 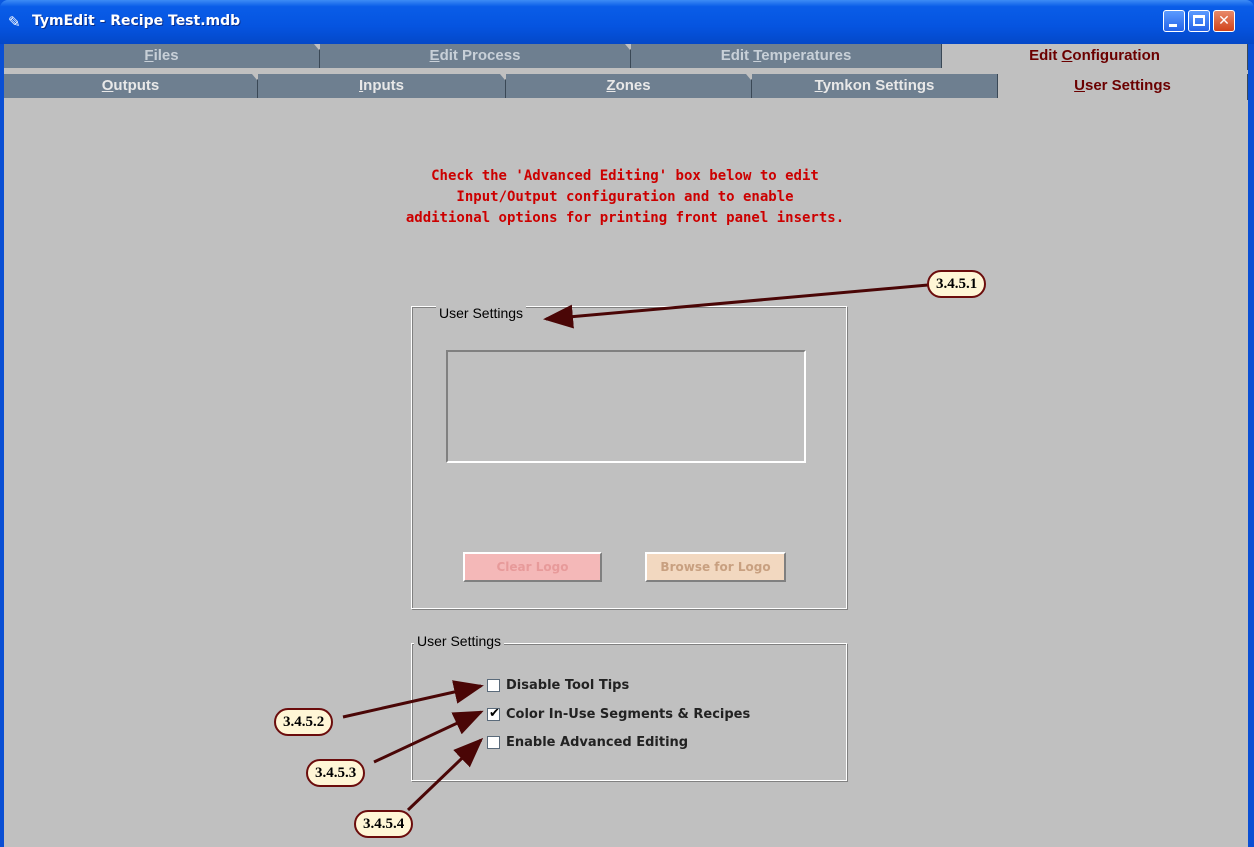 What do you see at coordinates (957, 284) in the screenshot?
I see `callout-3-4-5-1: 3.4.5.1` at bounding box center [957, 284].